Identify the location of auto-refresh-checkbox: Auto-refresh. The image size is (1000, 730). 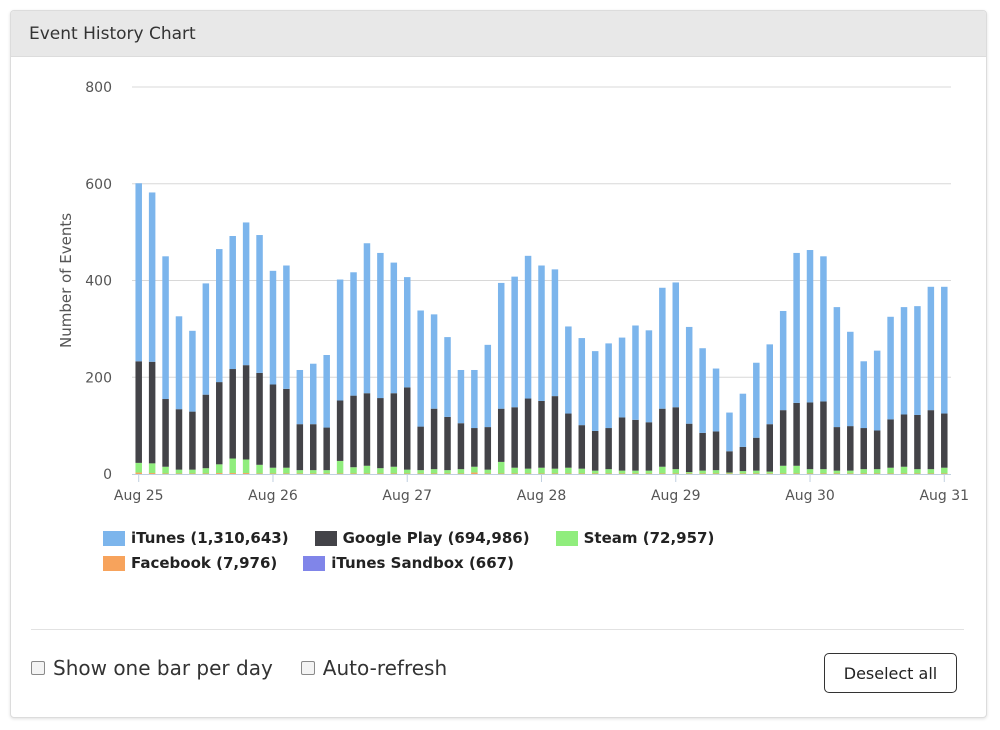
(373, 668).